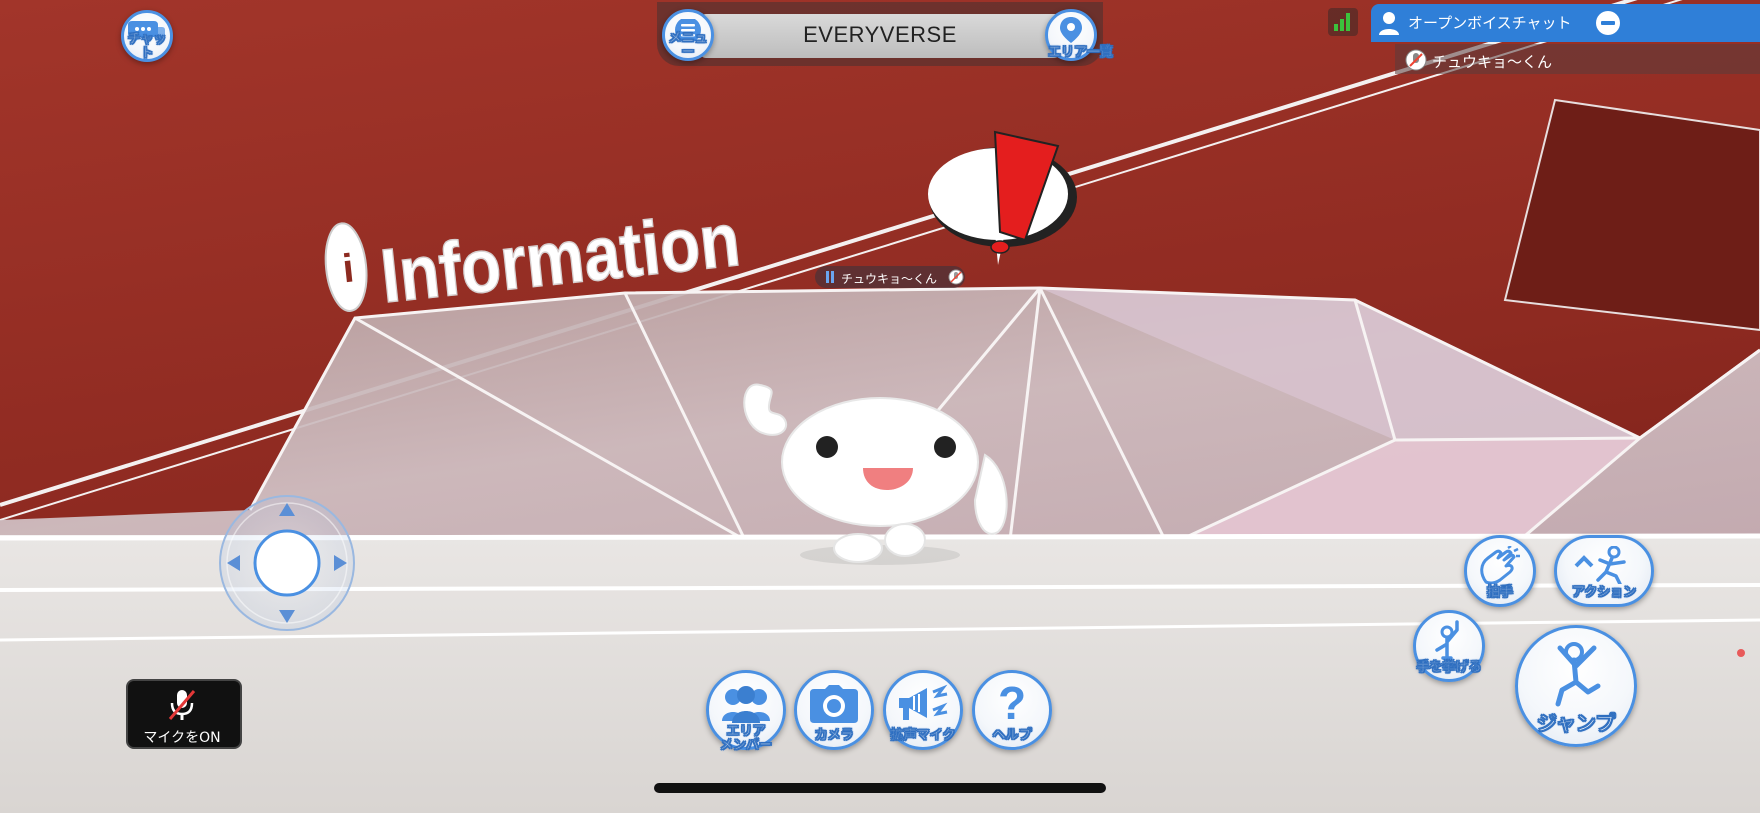 The width and height of the screenshot is (1760, 813). I want to click on app-title: EVERYVERSE, so click(880, 34).